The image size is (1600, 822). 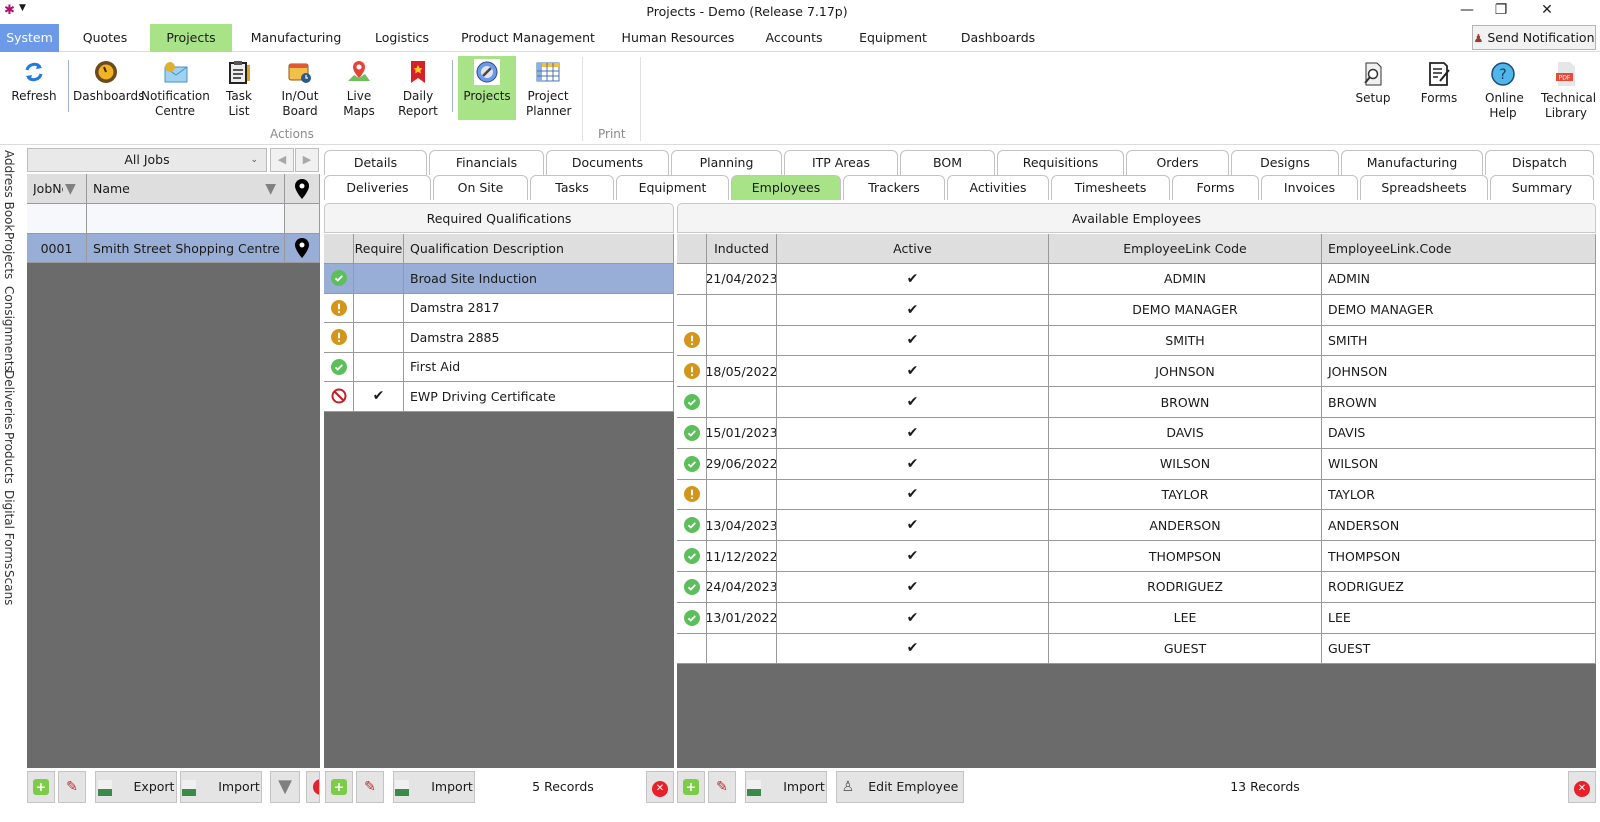 I want to click on filter-cell-name, so click(x=186, y=219).